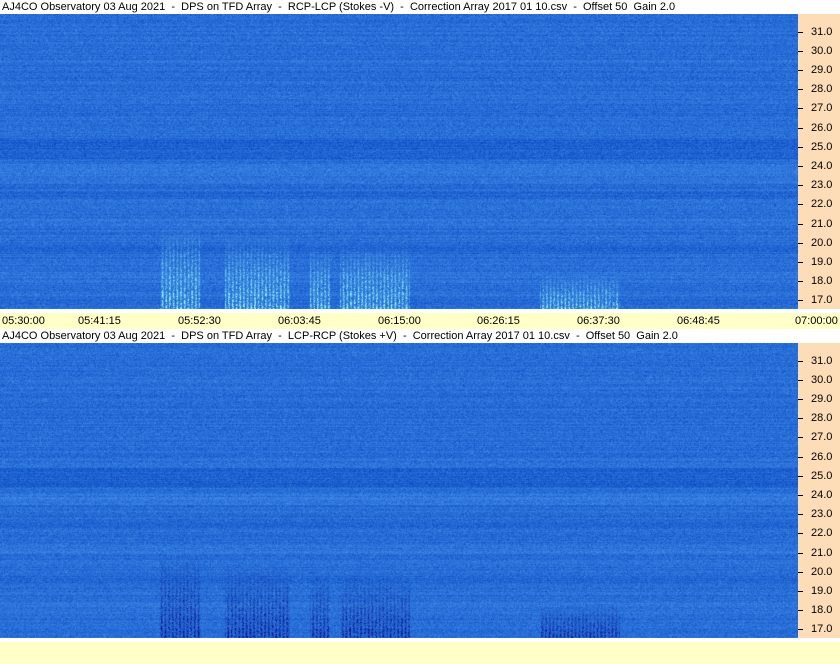  What do you see at coordinates (420, 653) in the screenshot?
I see `bottom-time-axis-strip` at bounding box center [420, 653].